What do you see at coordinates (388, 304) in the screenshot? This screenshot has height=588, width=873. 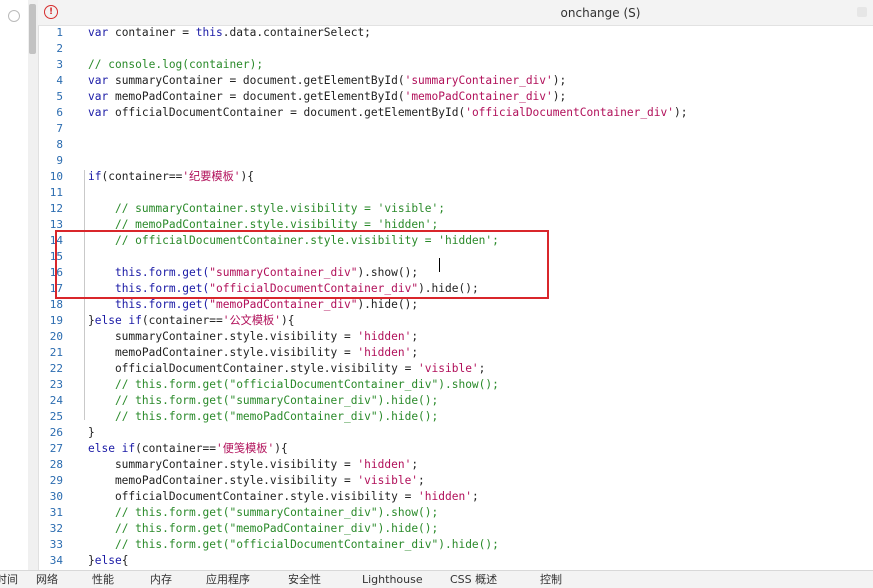 I see `code-token: ).hide();` at bounding box center [388, 304].